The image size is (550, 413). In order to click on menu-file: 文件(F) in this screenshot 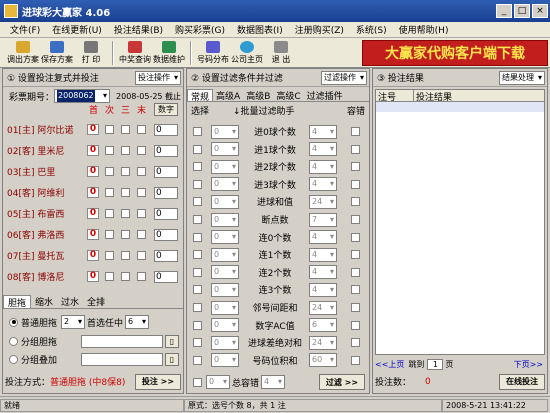, I will do `click(25, 29)`.